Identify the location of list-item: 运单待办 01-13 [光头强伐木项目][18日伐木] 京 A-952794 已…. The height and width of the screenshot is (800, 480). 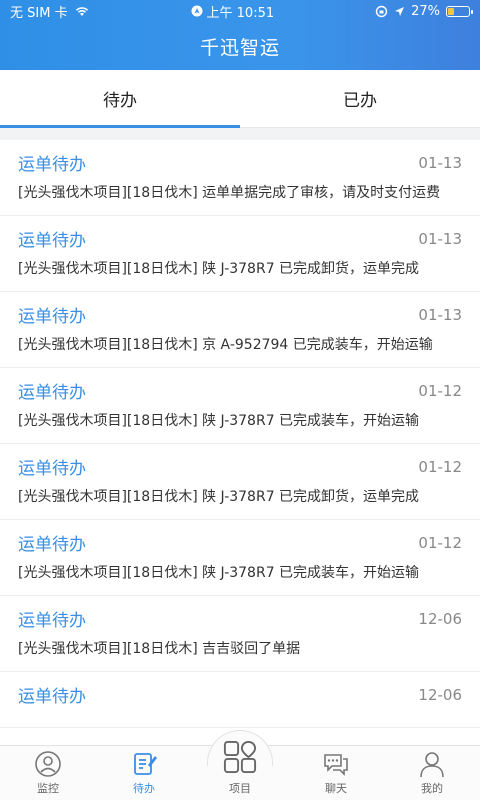
(240, 330).